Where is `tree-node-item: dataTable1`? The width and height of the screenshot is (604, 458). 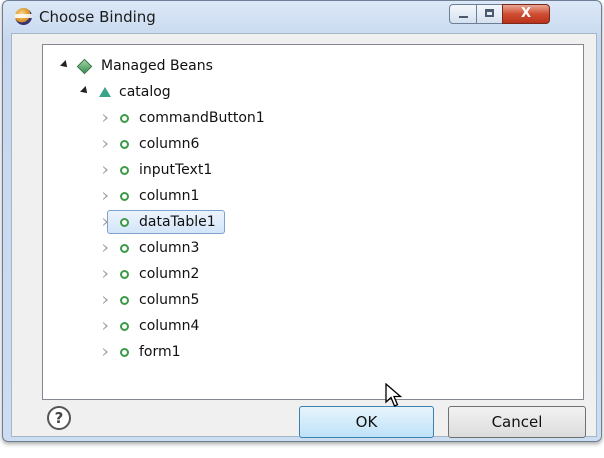
tree-node-item: dataTable1 is located at coordinates (308, 222).